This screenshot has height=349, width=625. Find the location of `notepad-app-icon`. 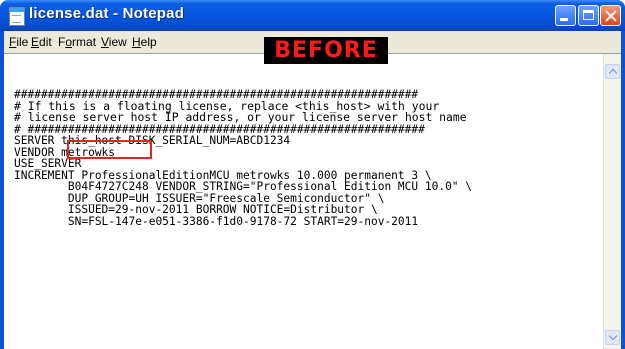

notepad-app-icon is located at coordinates (17, 16).